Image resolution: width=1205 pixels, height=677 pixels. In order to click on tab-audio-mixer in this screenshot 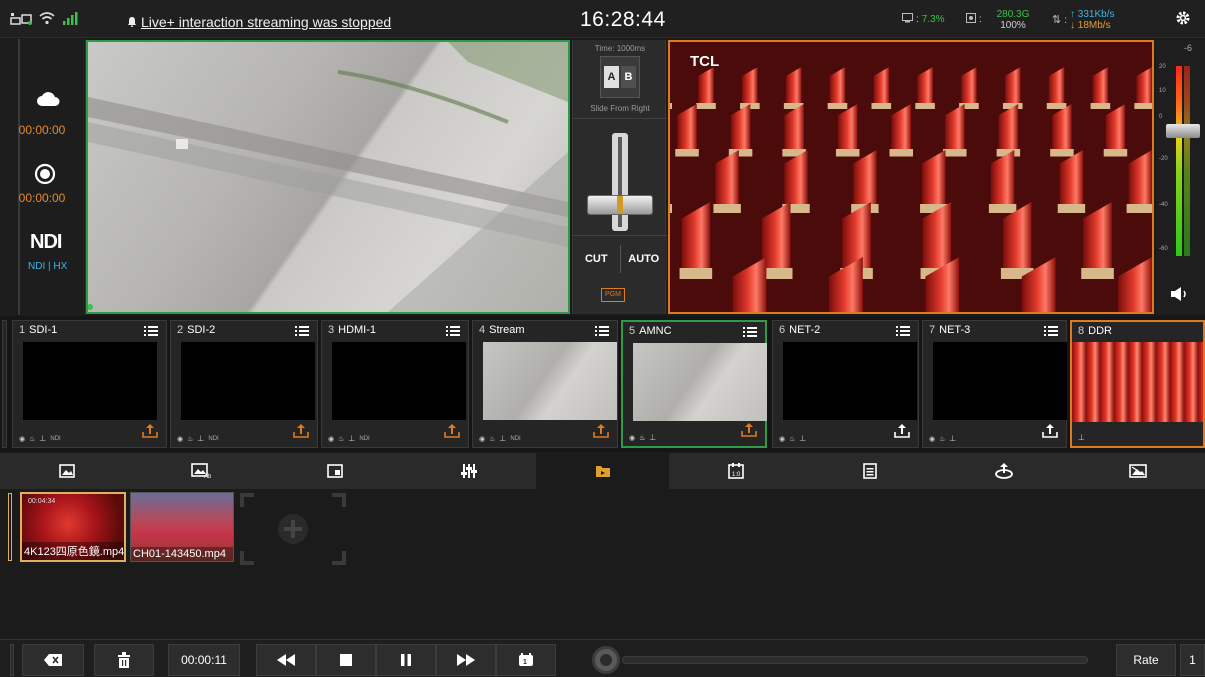, I will do `click(469, 471)`.